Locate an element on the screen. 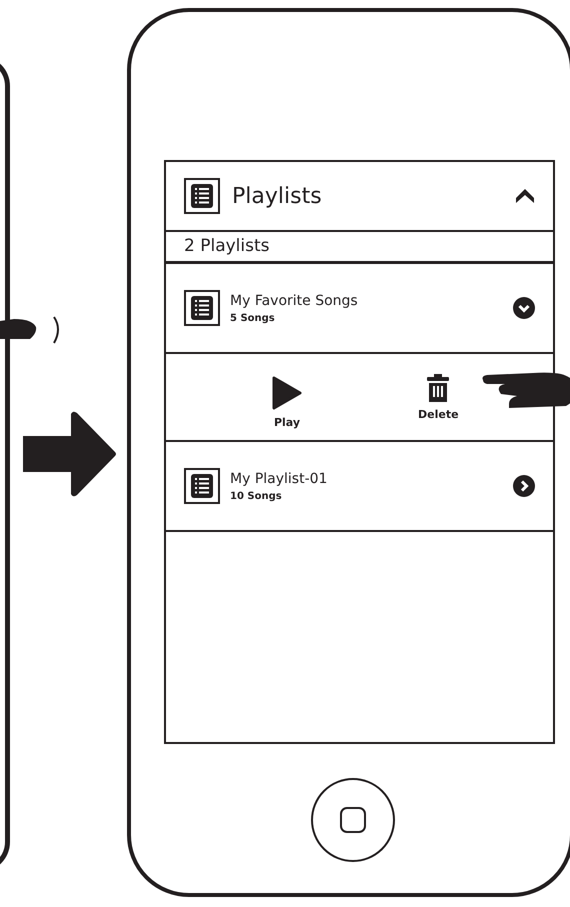 This screenshot has width=570, height=907. song-count: 10 Songs is located at coordinates (256, 496).